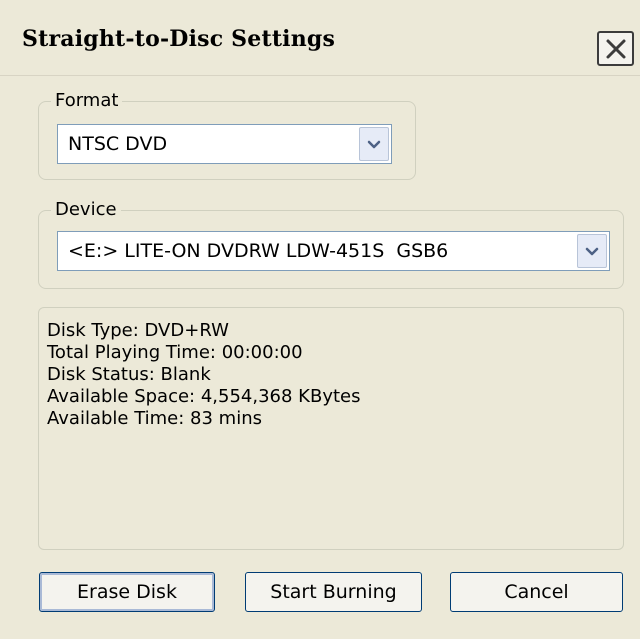  Describe the element at coordinates (127, 592) in the screenshot. I see `erase-disk-button: Erase Disk` at that location.